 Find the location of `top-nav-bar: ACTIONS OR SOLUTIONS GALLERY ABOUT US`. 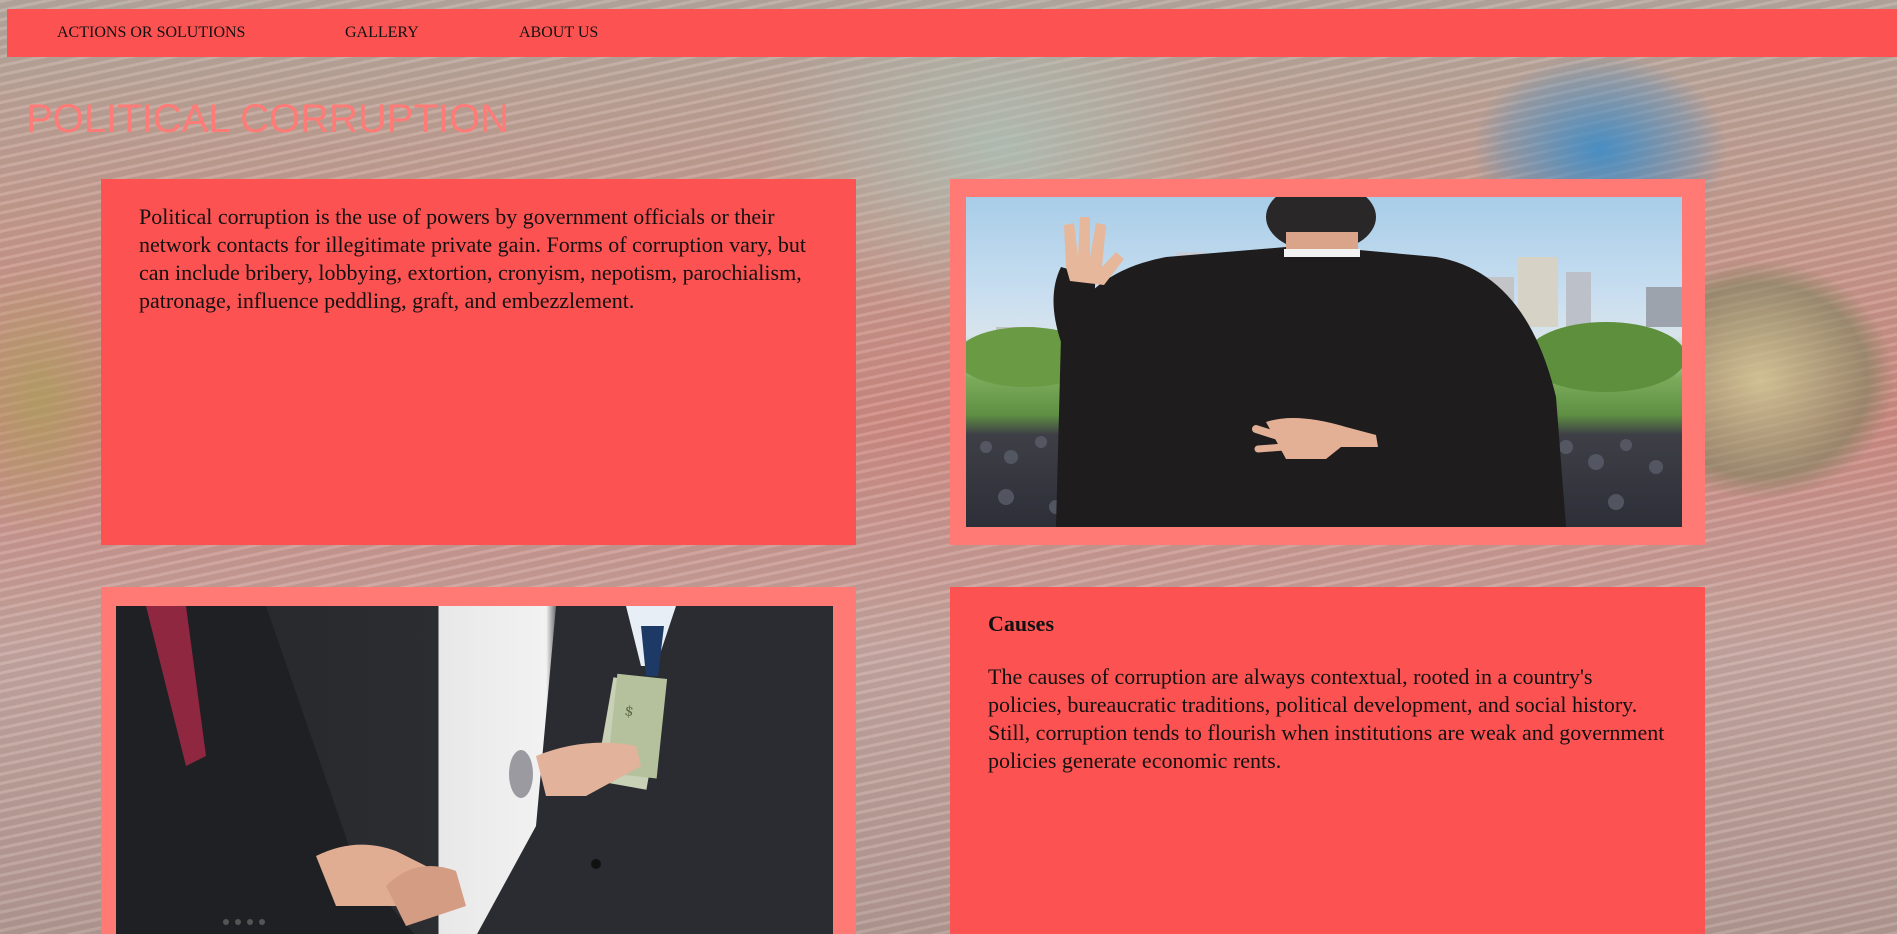

top-nav-bar: ACTIONS OR SOLUTIONS GALLERY ABOUT US is located at coordinates (952, 33).